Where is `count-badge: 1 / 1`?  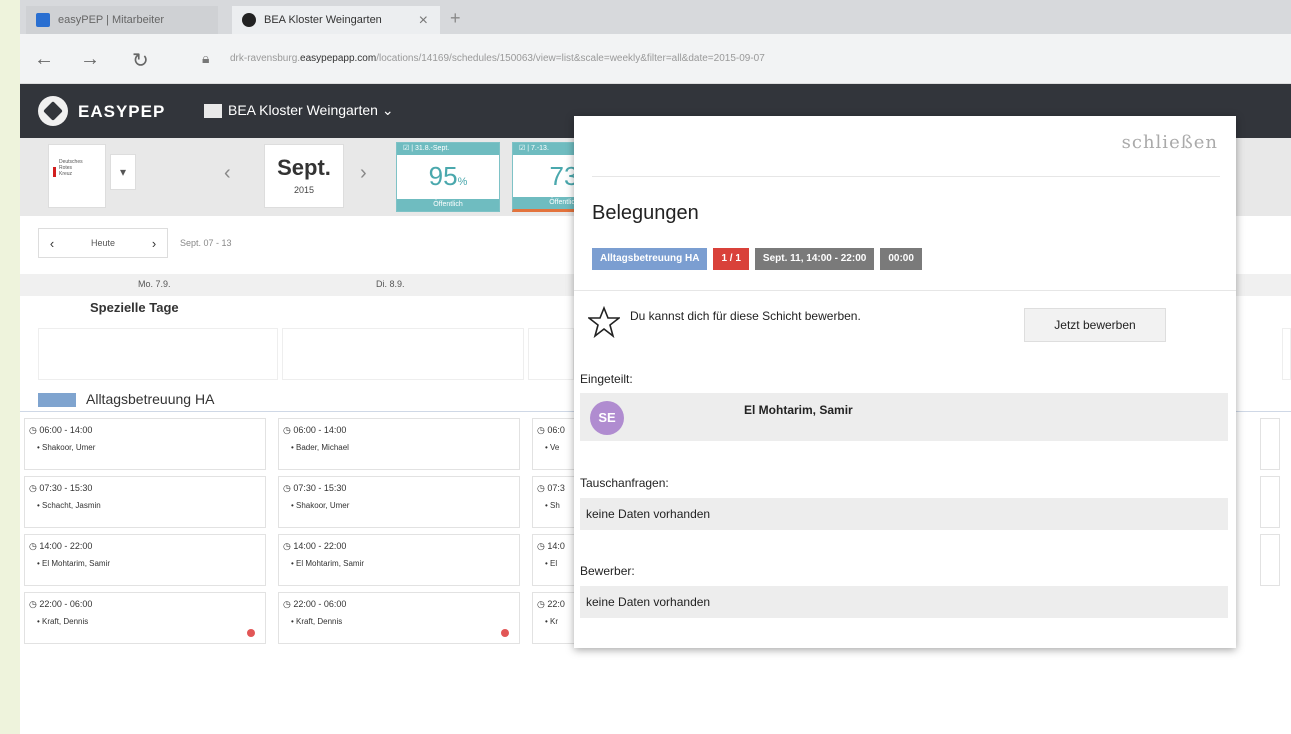
count-badge: 1 / 1 is located at coordinates (731, 259).